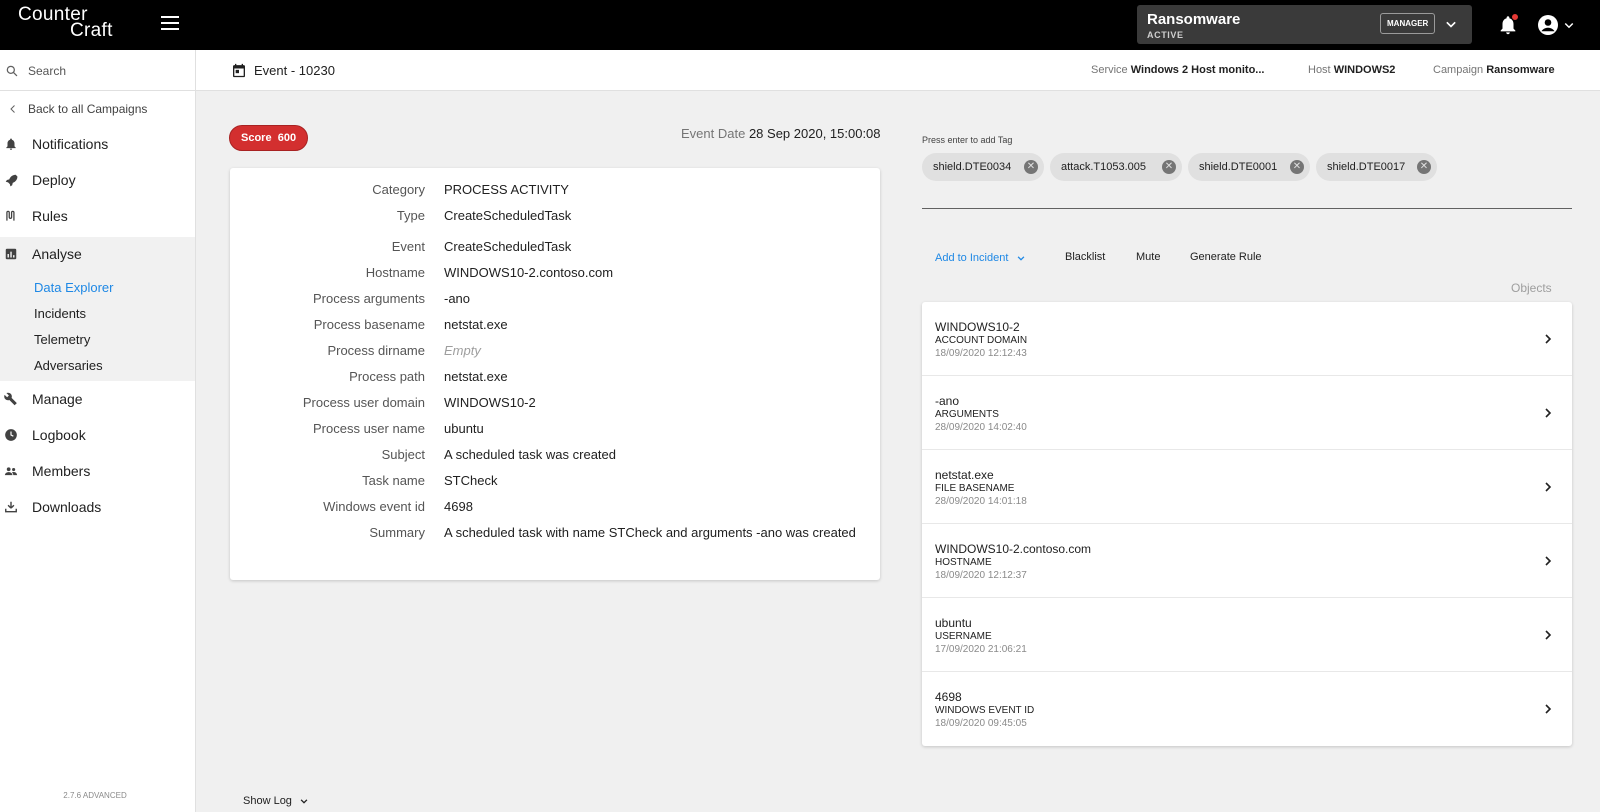  What do you see at coordinates (1148, 257) in the screenshot?
I see `mute-button: Mute` at bounding box center [1148, 257].